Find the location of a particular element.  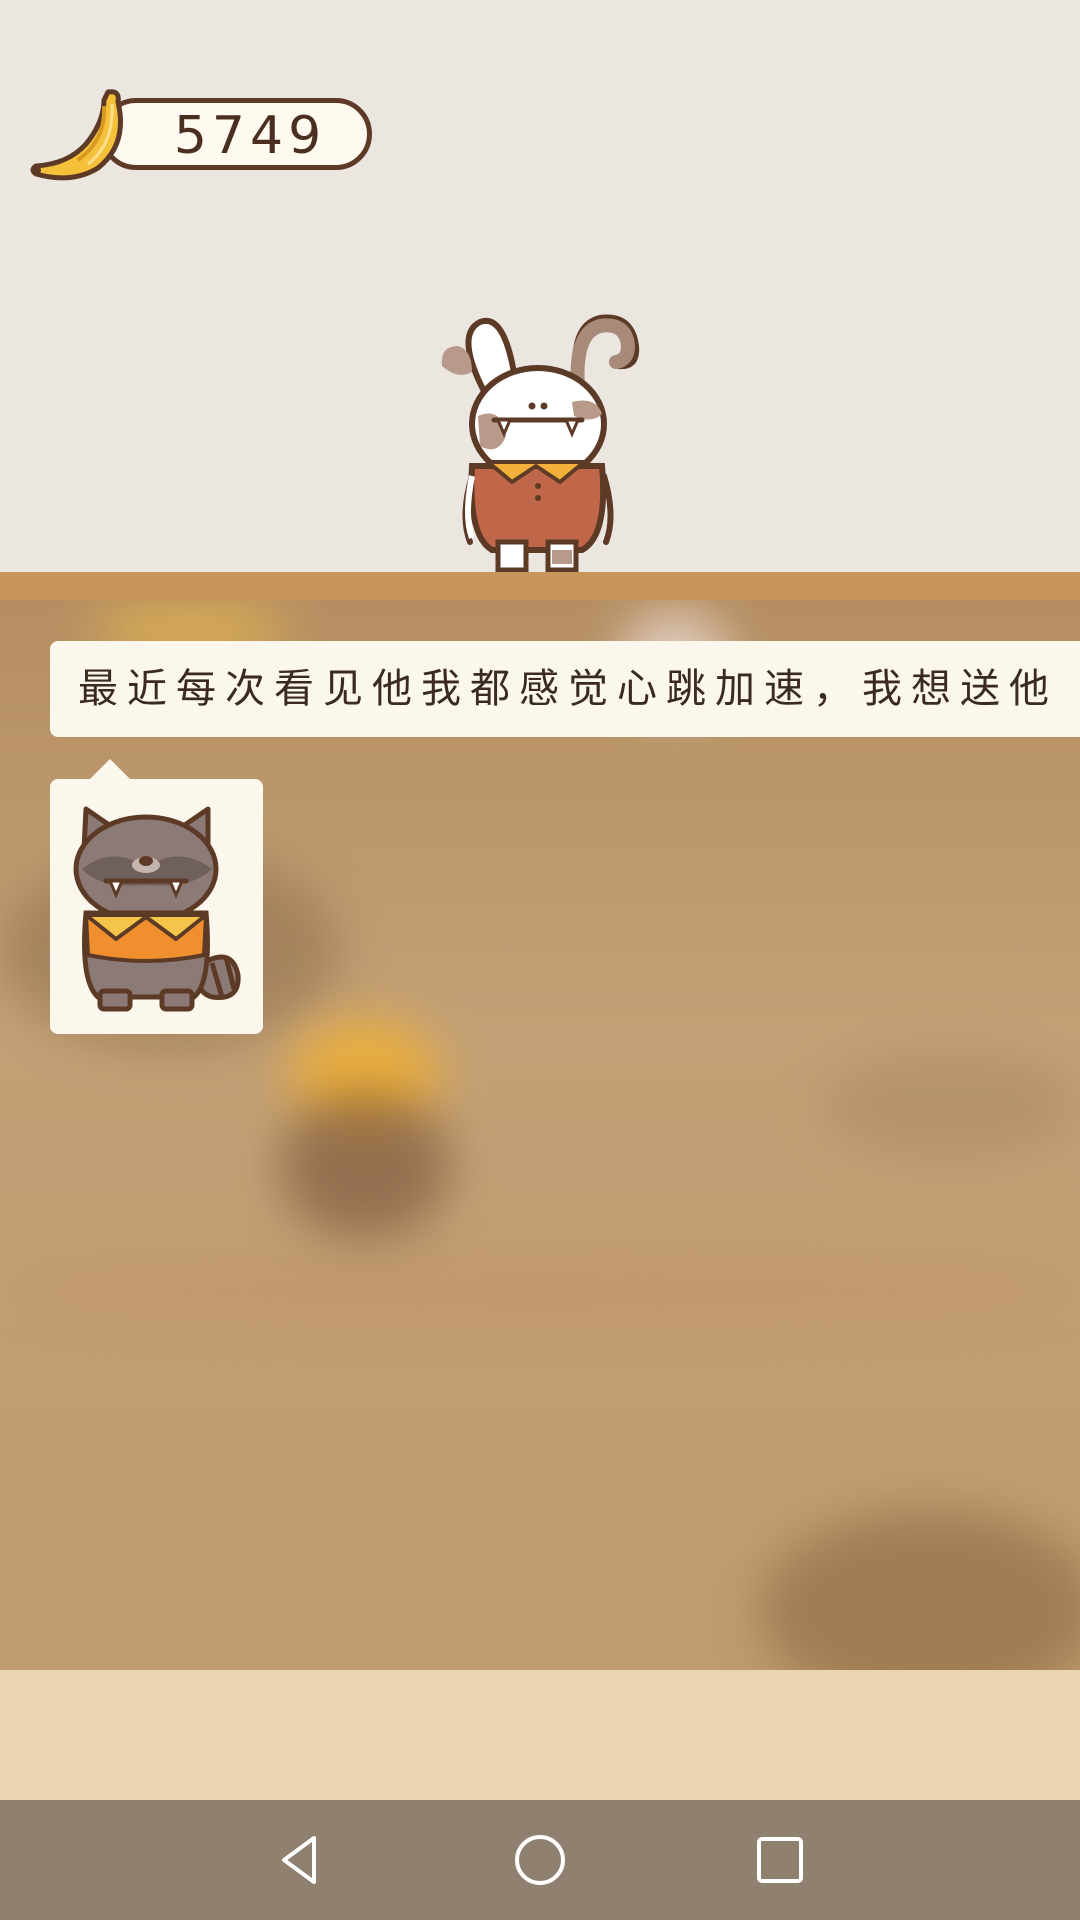

bunny-character is located at coordinates (538, 440).